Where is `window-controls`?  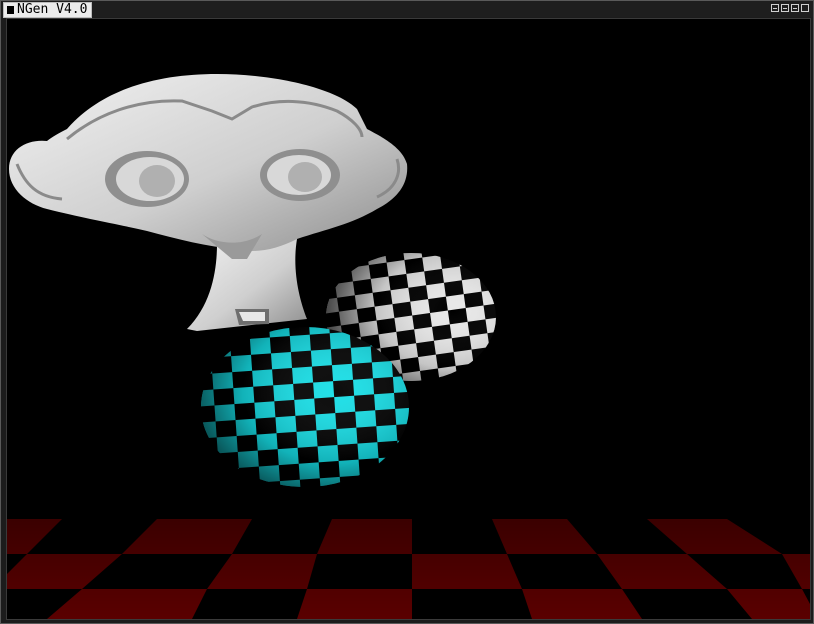
window-controls is located at coordinates (790, 8).